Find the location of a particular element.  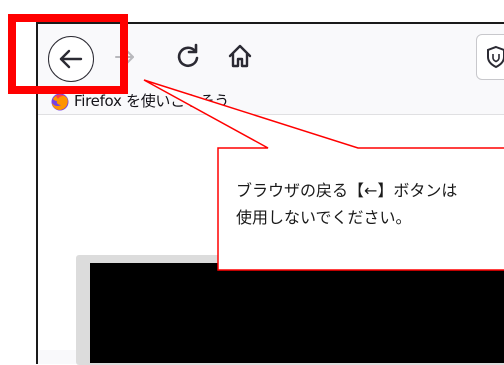

callout-line-1: ブラウザの戻る【←】ボタンは is located at coordinates (347, 190).